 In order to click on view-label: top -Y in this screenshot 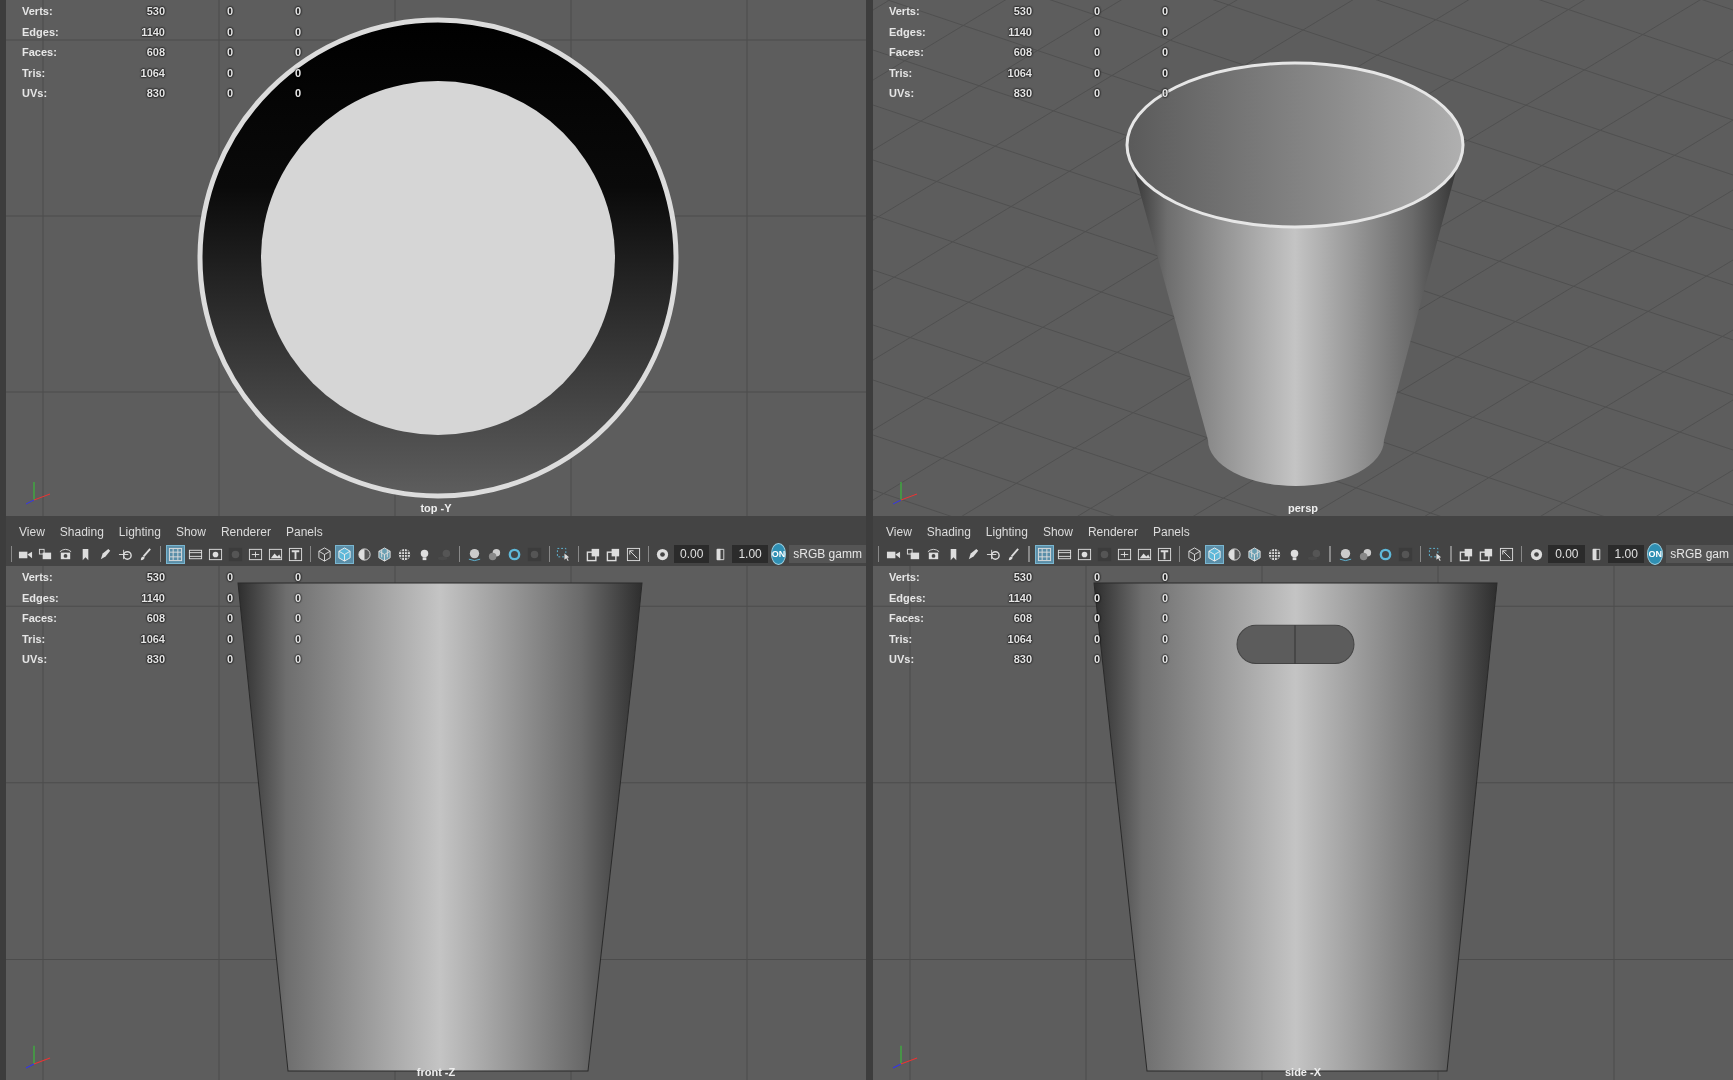, I will do `click(436, 508)`.